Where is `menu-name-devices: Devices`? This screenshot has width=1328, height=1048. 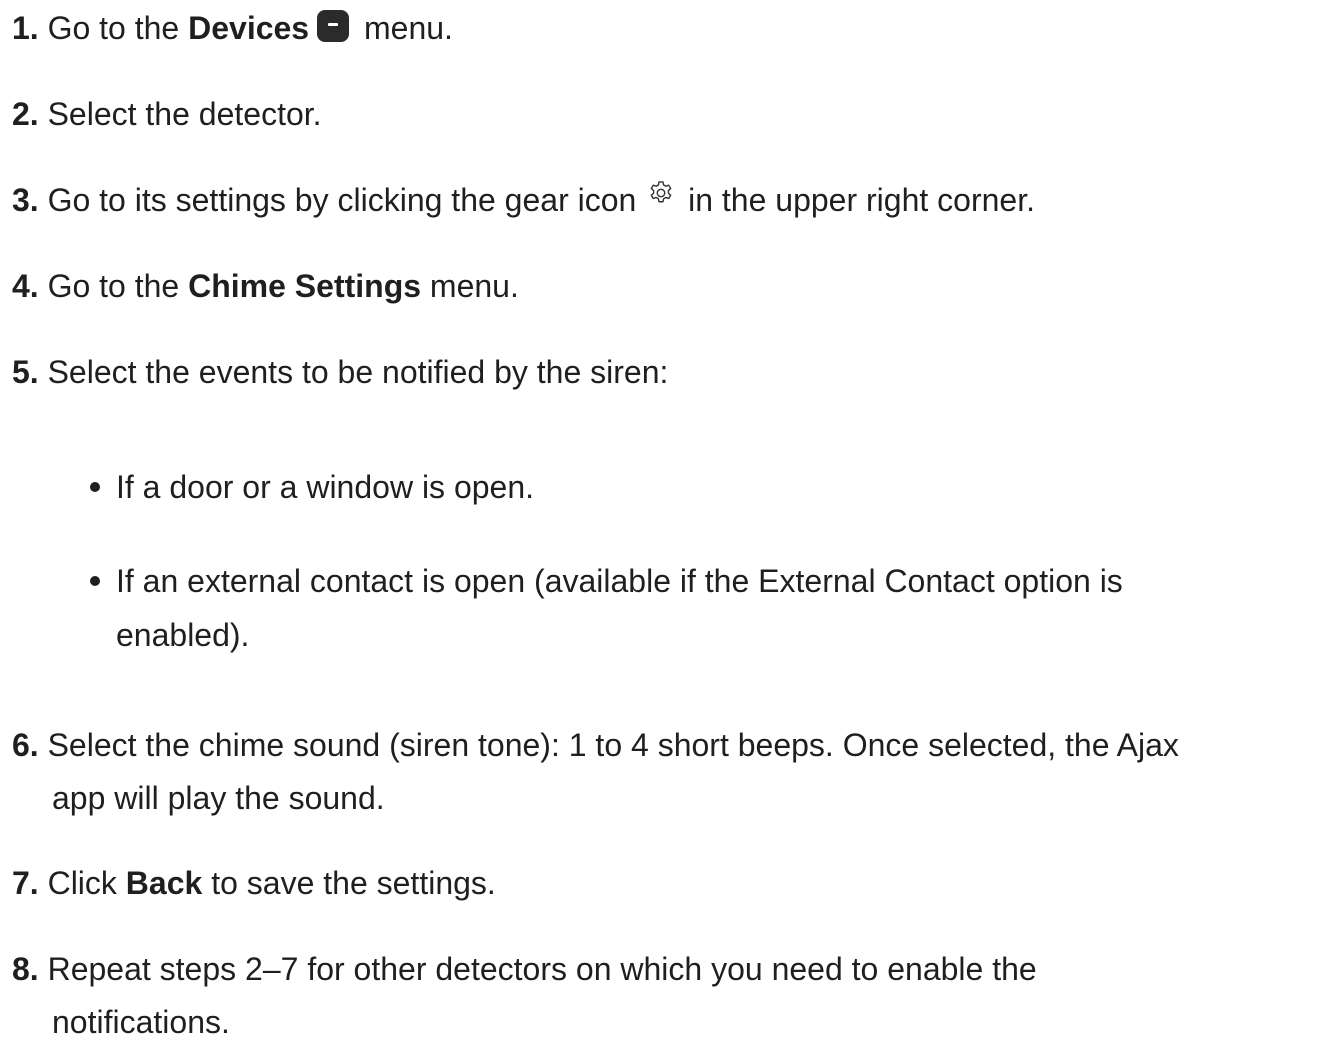 menu-name-devices: Devices is located at coordinates (249, 28).